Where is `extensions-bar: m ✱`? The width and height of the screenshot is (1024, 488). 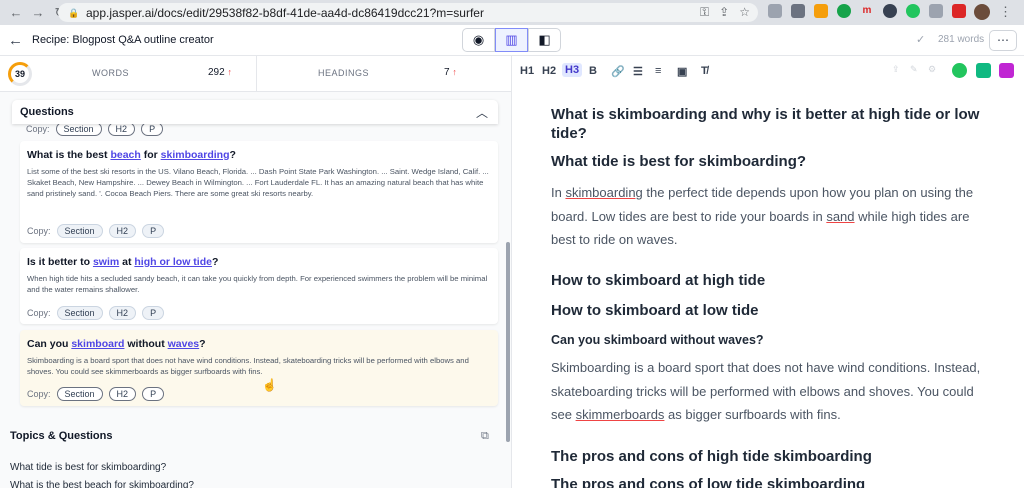 extensions-bar: m ✱ is located at coordinates (878, 11).